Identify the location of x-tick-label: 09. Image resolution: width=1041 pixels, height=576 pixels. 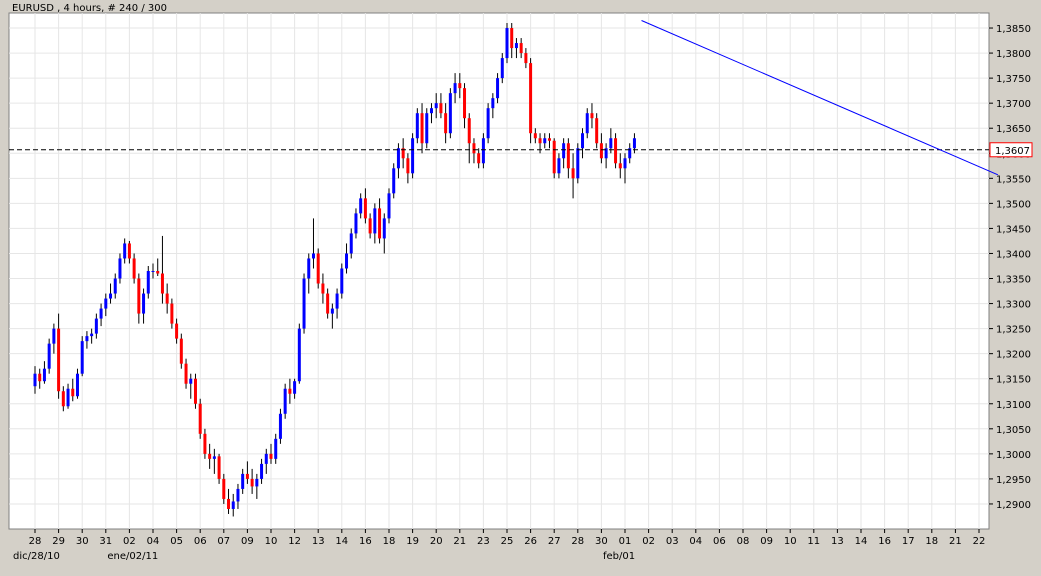
(766, 541).